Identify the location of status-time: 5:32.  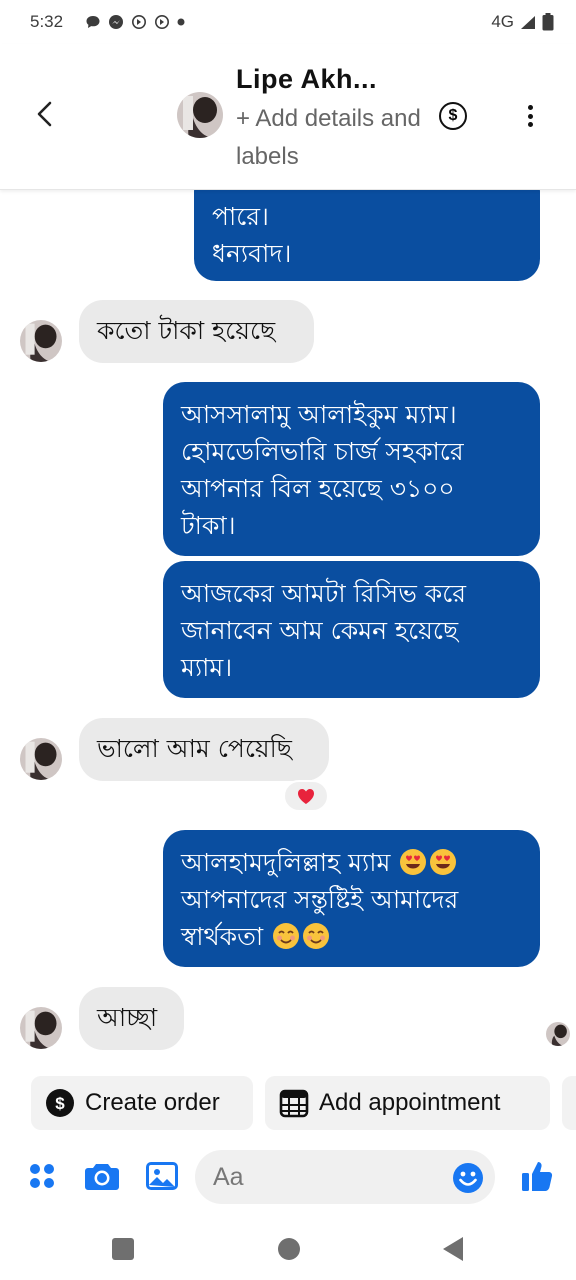
(47, 21).